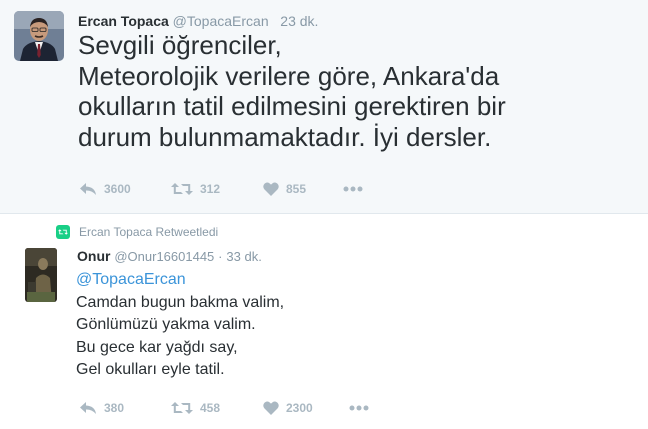 This screenshot has width=648, height=429. I want to click on like-button: 855, so click(303, 189).